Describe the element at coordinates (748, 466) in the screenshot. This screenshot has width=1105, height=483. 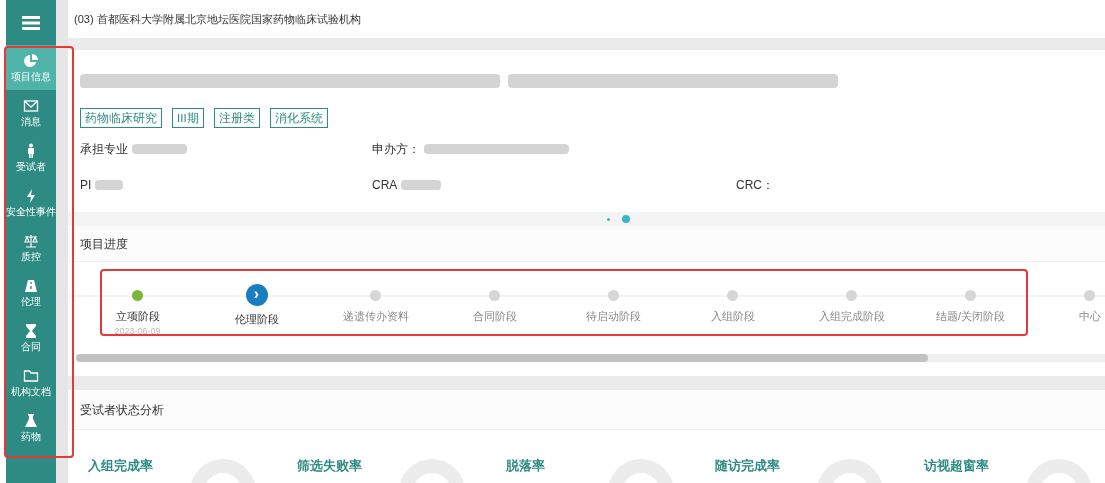
I see `metric-label: 随访完成率` at that location.